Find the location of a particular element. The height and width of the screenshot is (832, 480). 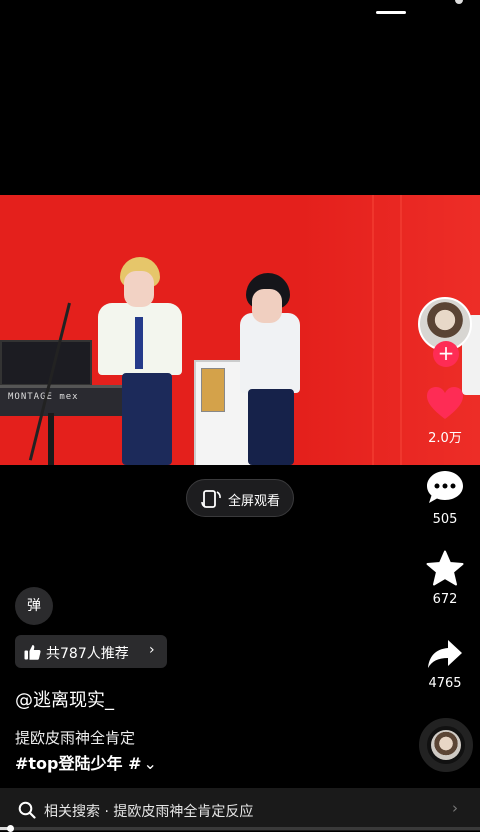

performer-left is located at coordinates (140, 361).